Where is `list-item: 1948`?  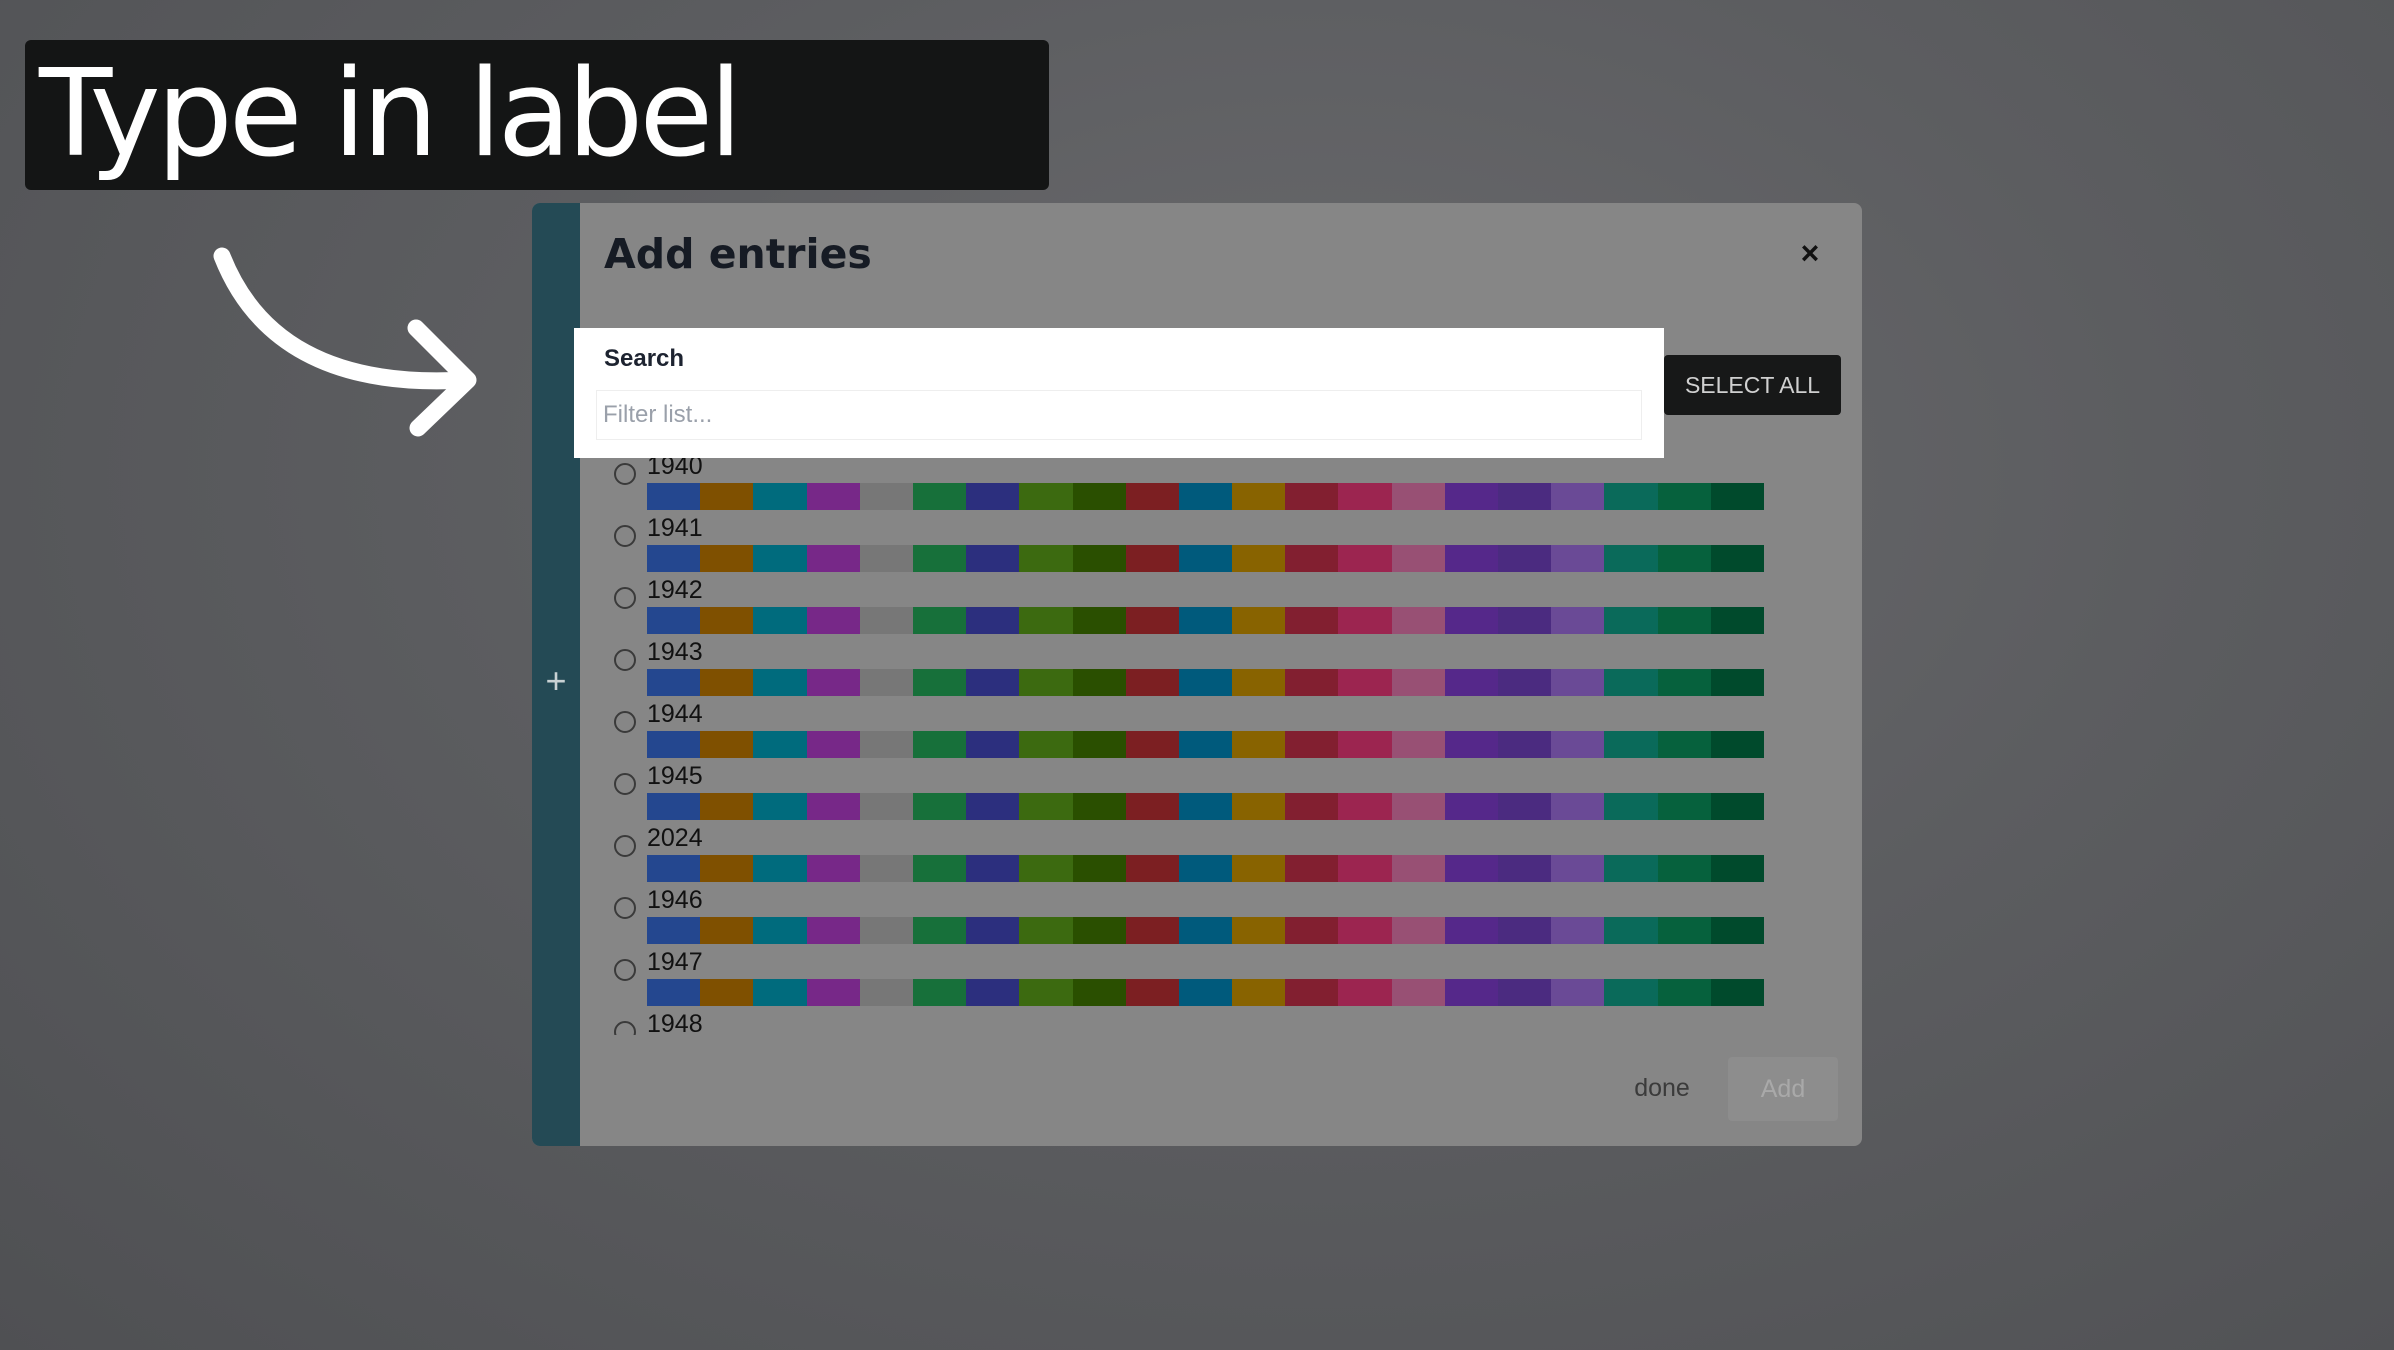
list-item: 1948 is located at coordinates (1202, 1022).